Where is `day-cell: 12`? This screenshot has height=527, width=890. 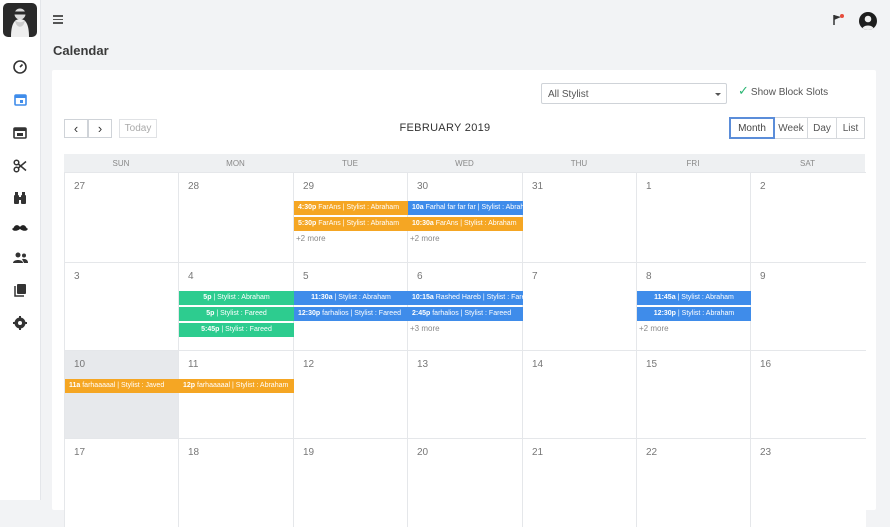
day-cell: 12 is located at coordinates (350, 394).